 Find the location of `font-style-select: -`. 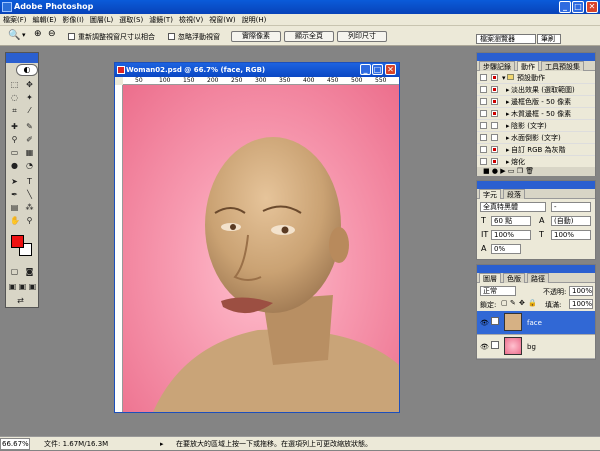

font-style-select: - is located at coordinates (571, 207).